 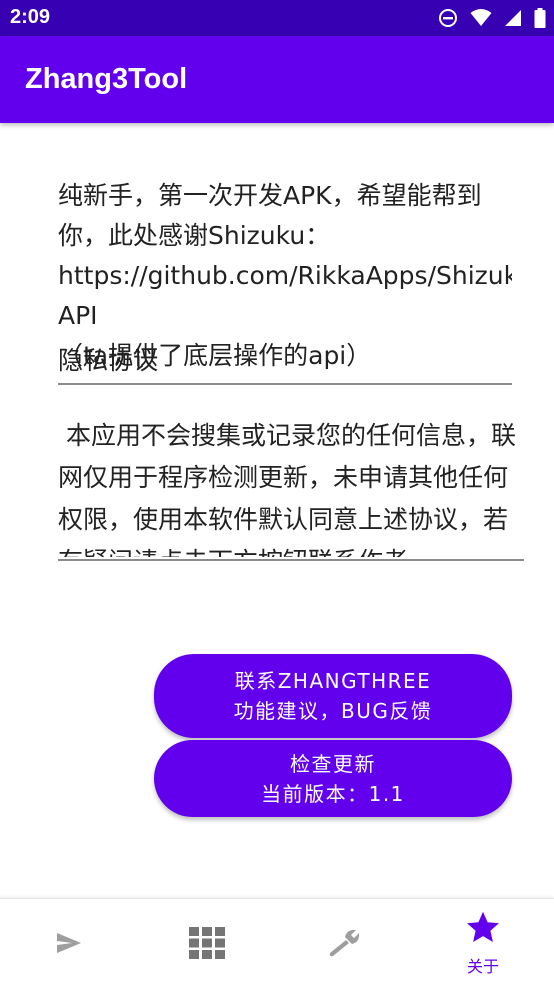 I want to click on check-update-line2: 当前版本：1.1, so click(x=333, y=793).